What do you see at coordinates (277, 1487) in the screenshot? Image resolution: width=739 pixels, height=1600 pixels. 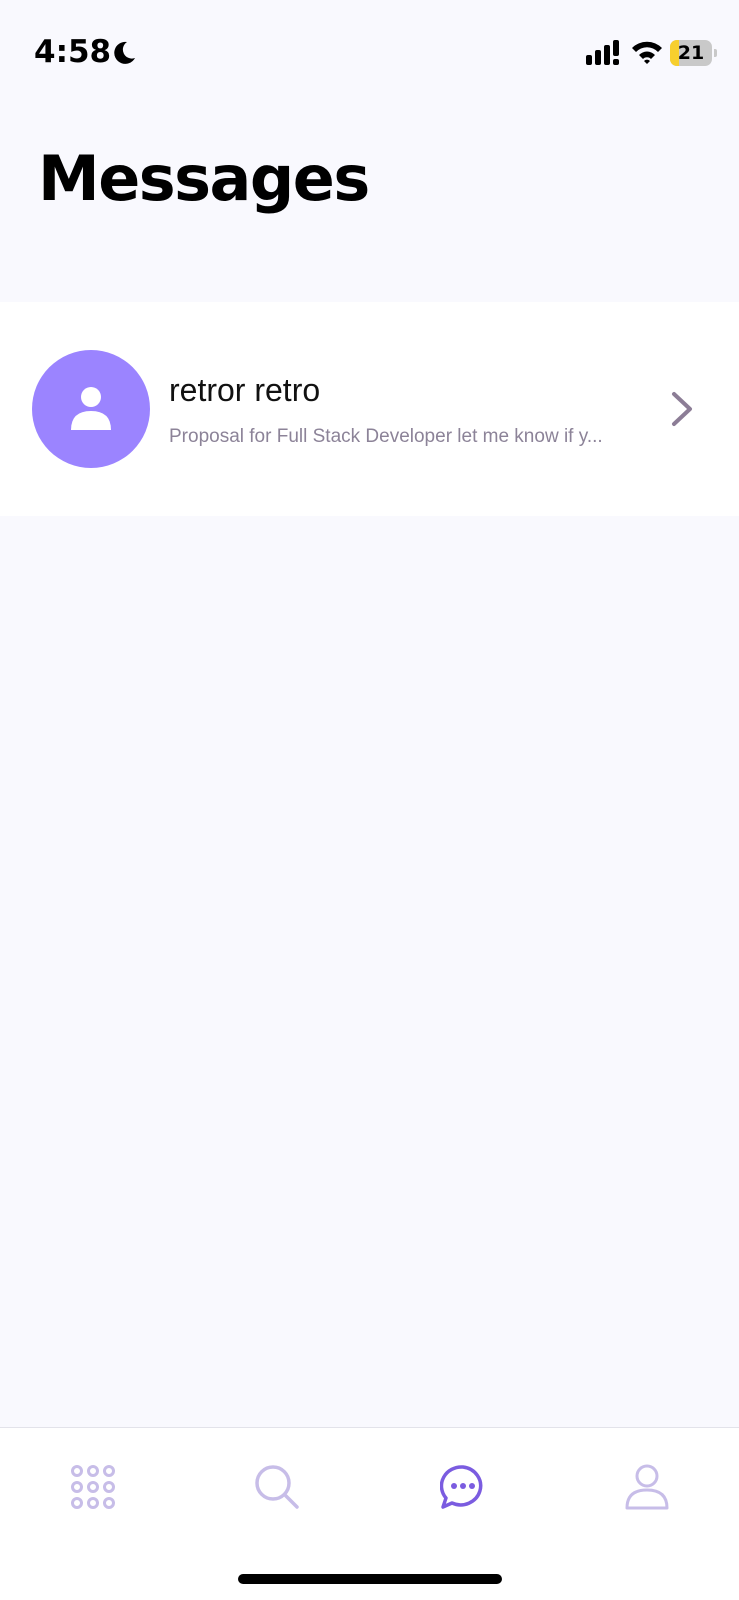 I see `search-icon` at bounding box center [277, 1487].